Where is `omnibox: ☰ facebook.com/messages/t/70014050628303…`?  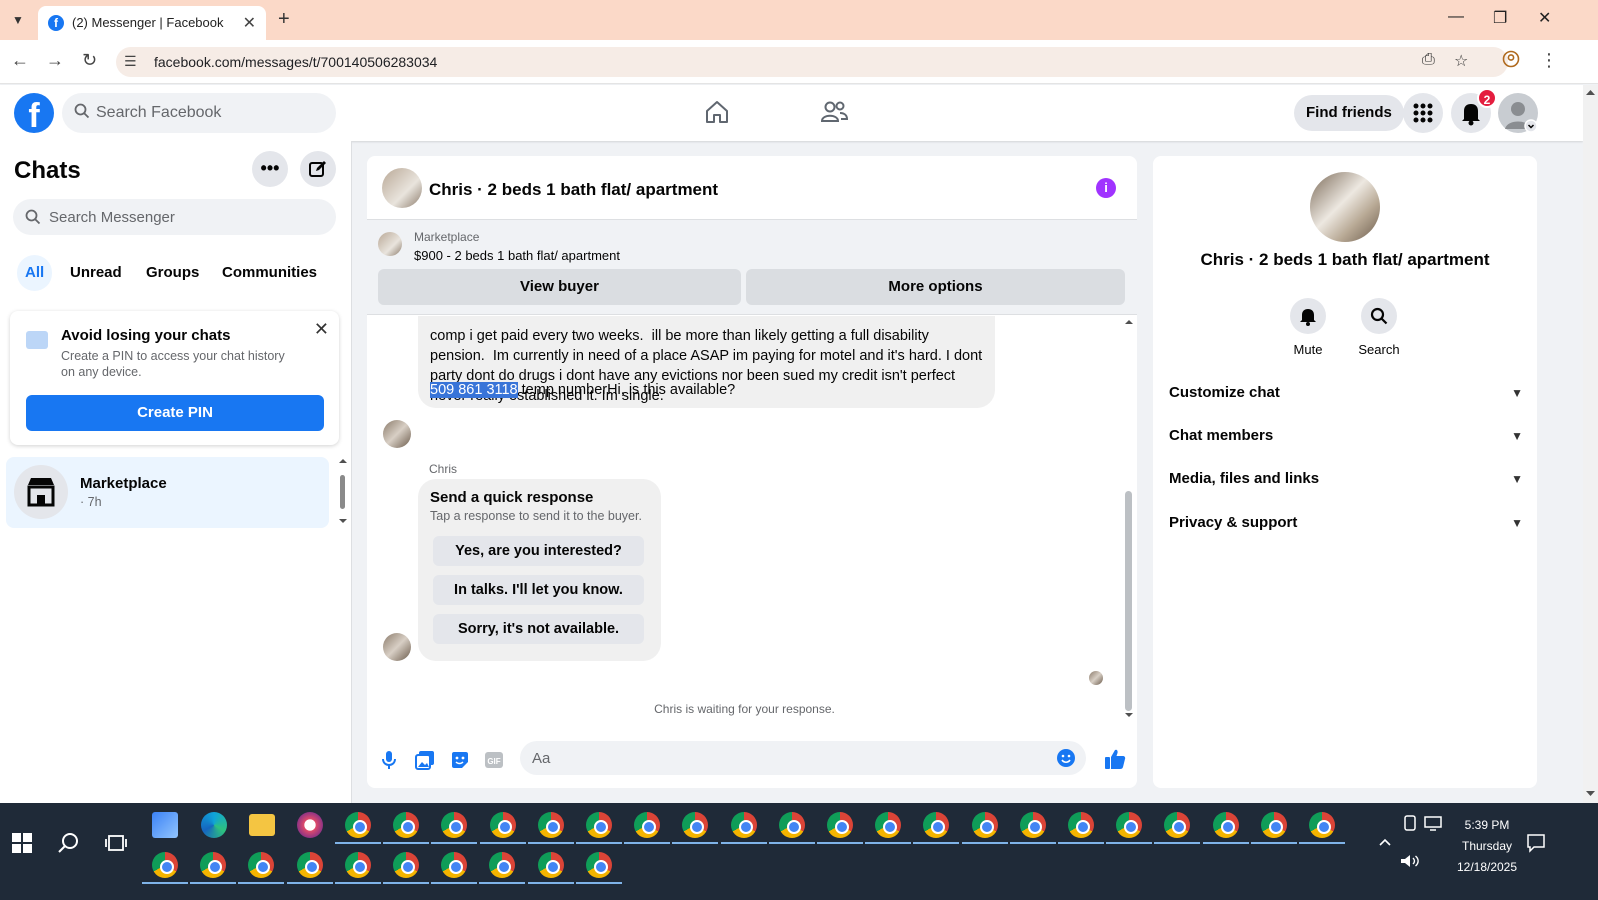 omnibox: ☰ facebook.com/messages/t/70014050628303… is located at coordinates (812, 62).